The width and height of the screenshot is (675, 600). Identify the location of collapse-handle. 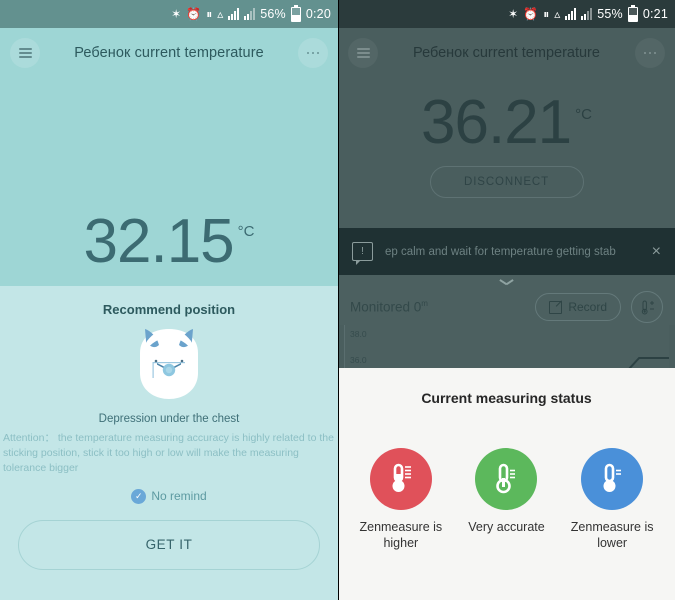
(506, 282).